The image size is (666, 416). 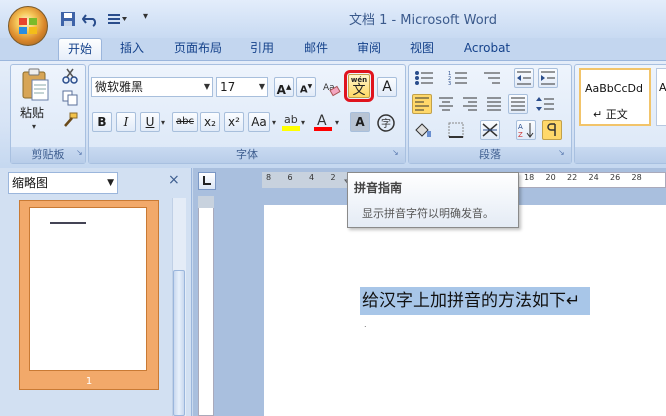 I want to click on clipboard-launcher-icon: ↘, so click(x=79, y=152).